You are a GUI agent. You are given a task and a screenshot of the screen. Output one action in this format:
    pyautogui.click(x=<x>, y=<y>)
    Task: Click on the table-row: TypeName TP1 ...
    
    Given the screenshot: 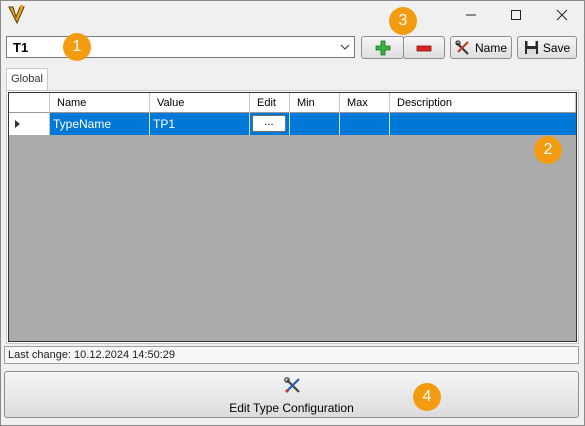 What is the action you would take?
    pyautogui.click(x=292, y=124)
    